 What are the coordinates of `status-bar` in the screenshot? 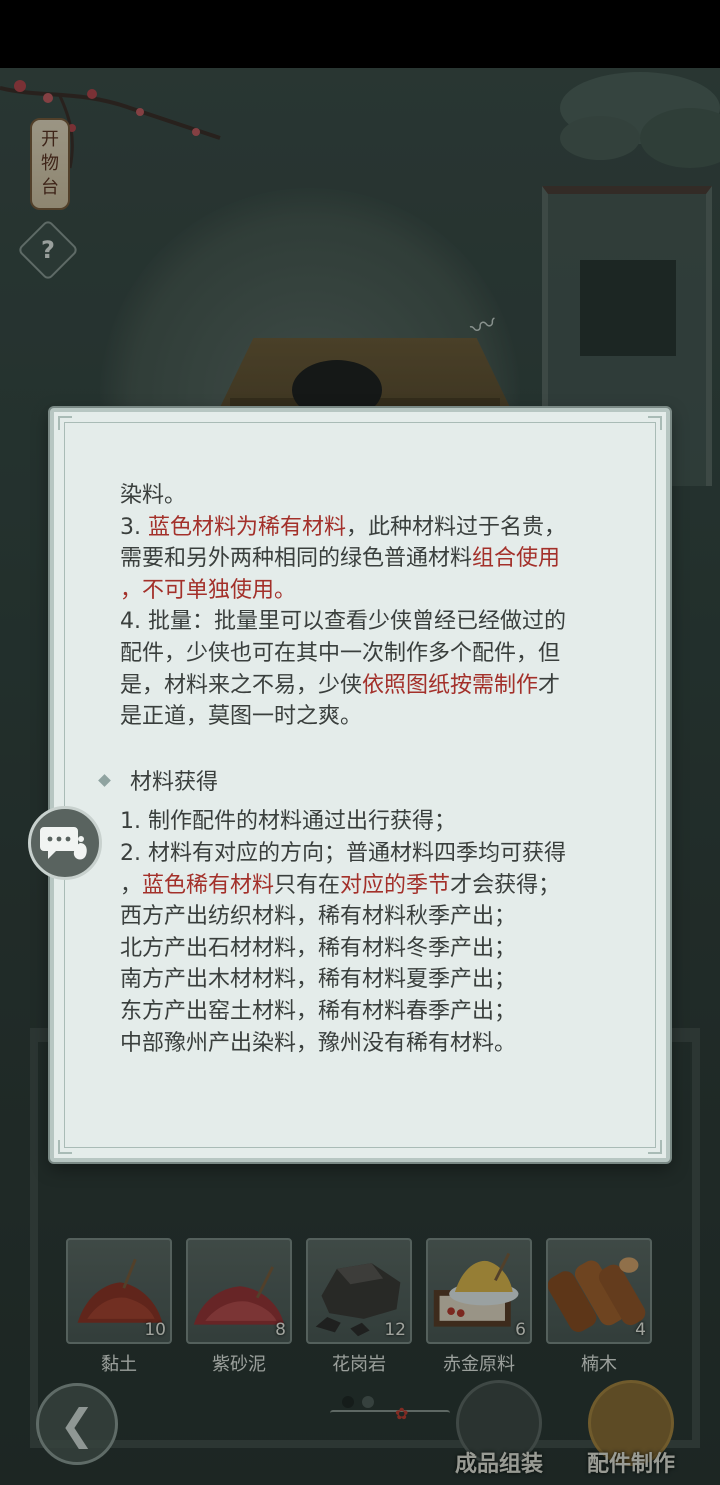 It's located at (360, 34).